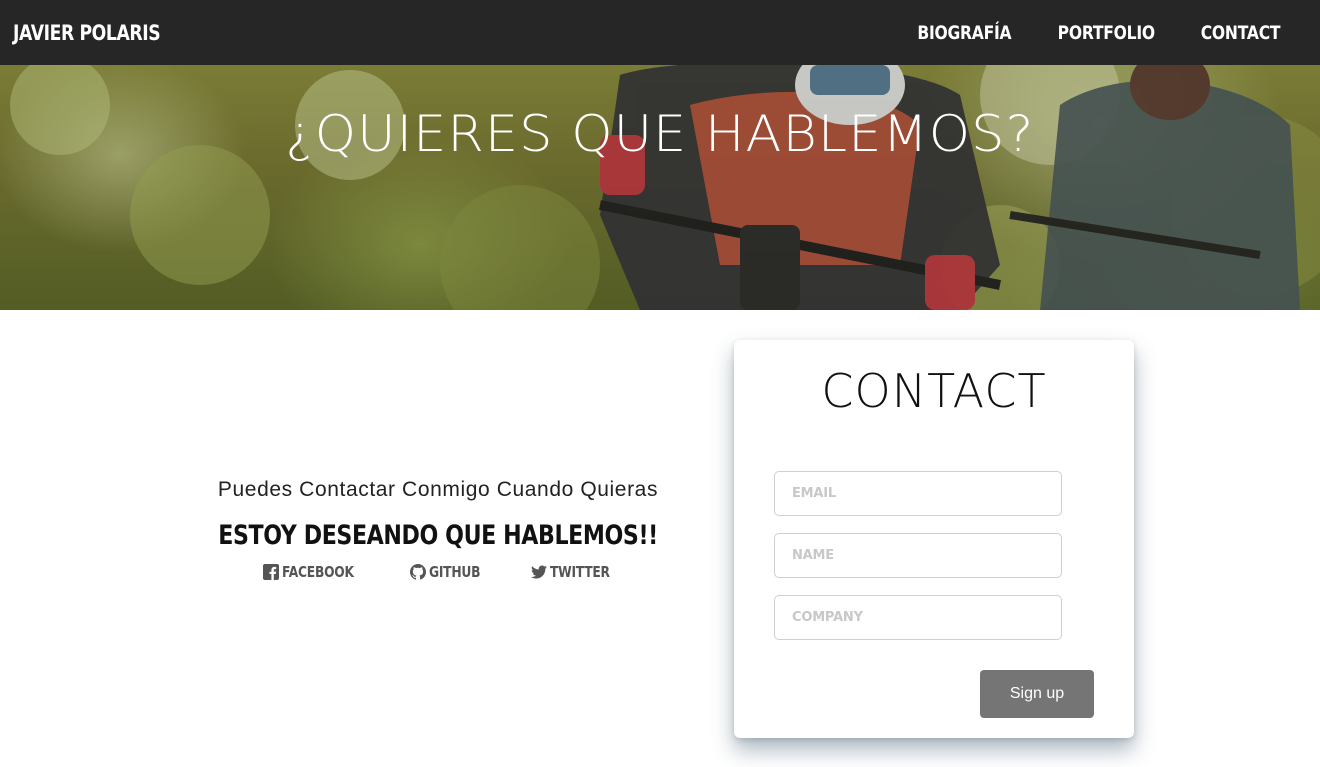  I want to click on info-subtitle: Puedes Contactar Conmigo Cuando Quieras, so click(438, 489).